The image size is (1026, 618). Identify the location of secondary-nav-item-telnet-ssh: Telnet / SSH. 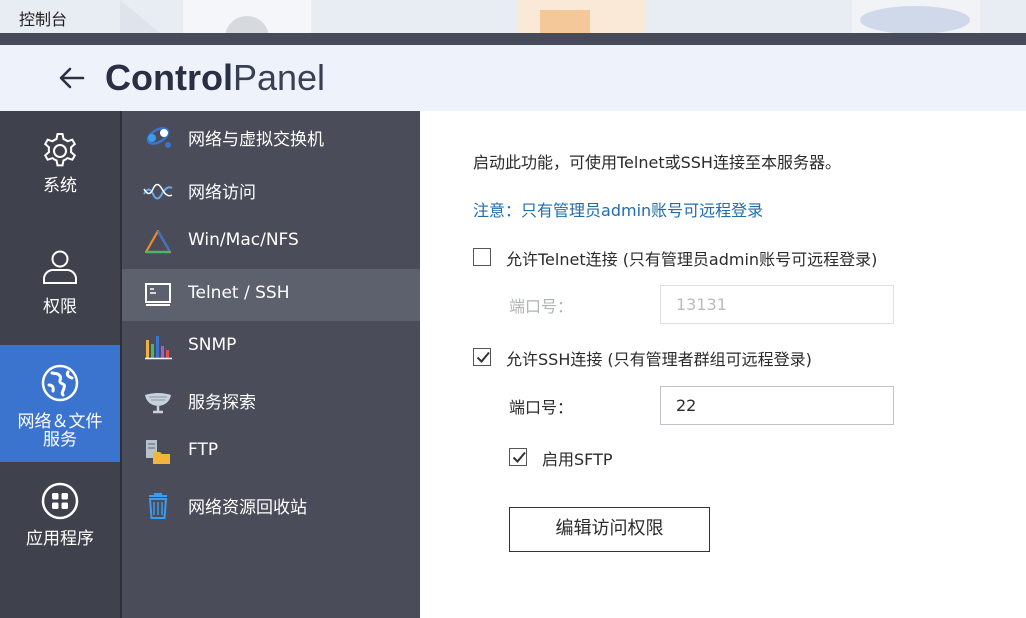
(271, 295).